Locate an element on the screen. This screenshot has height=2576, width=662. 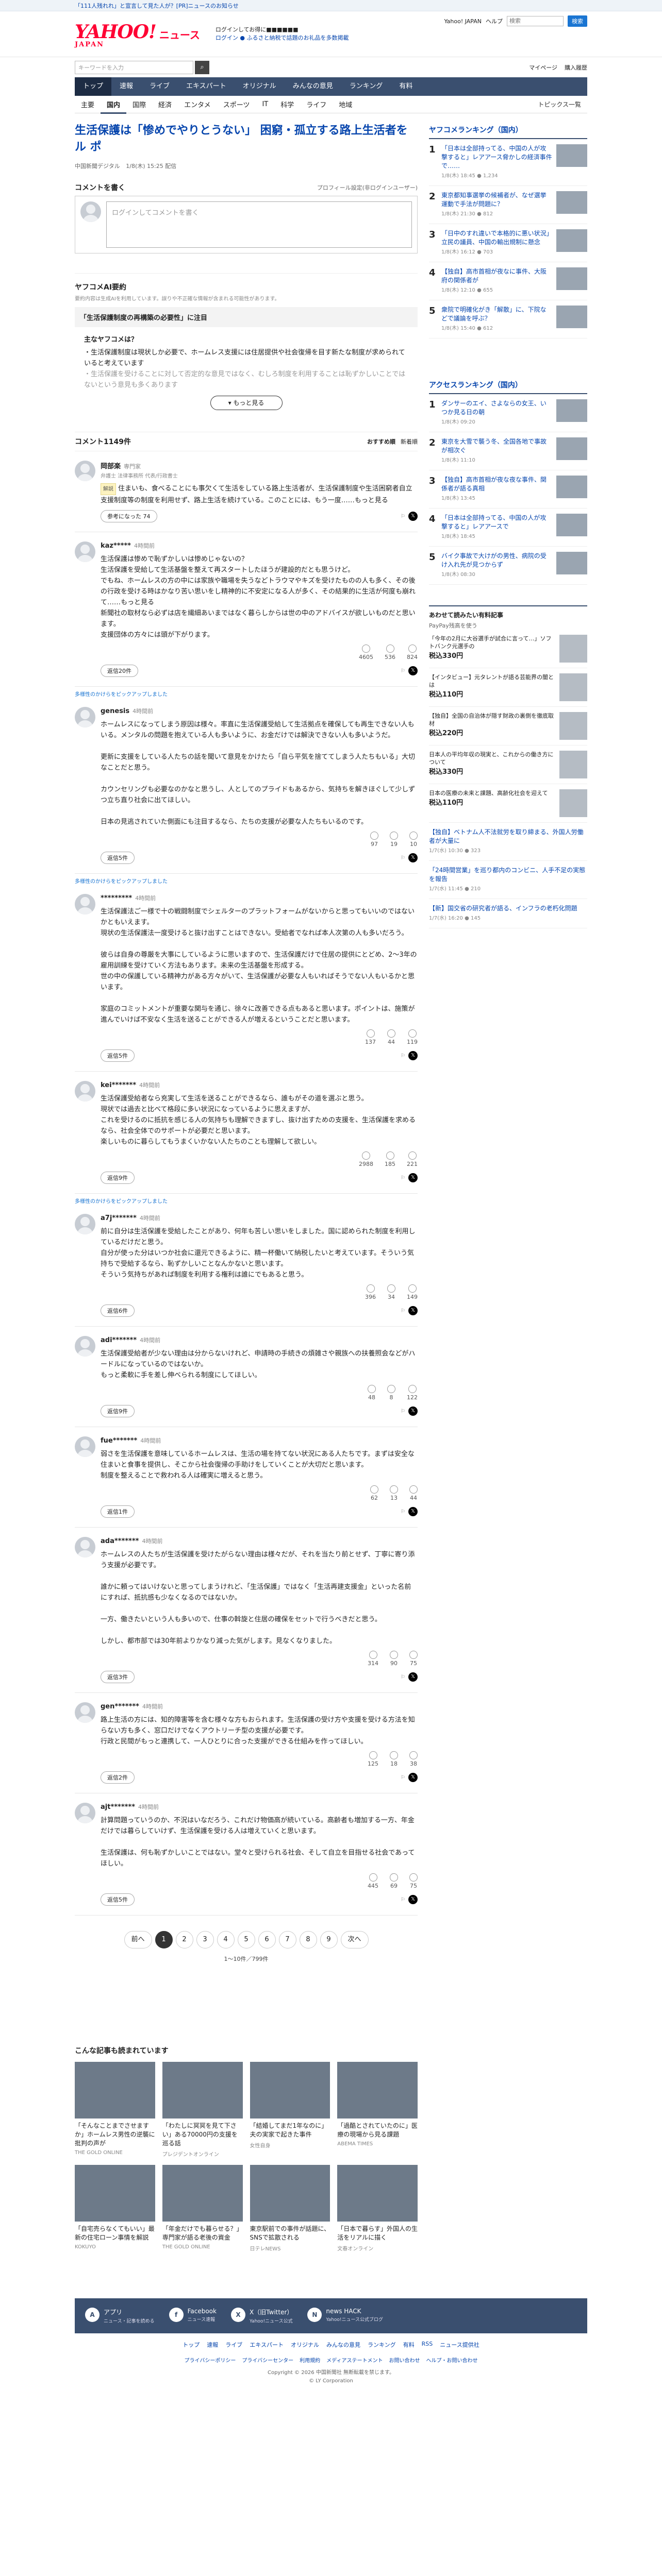
replies-button: 返信5件 is located at coordinates (118, 1899).